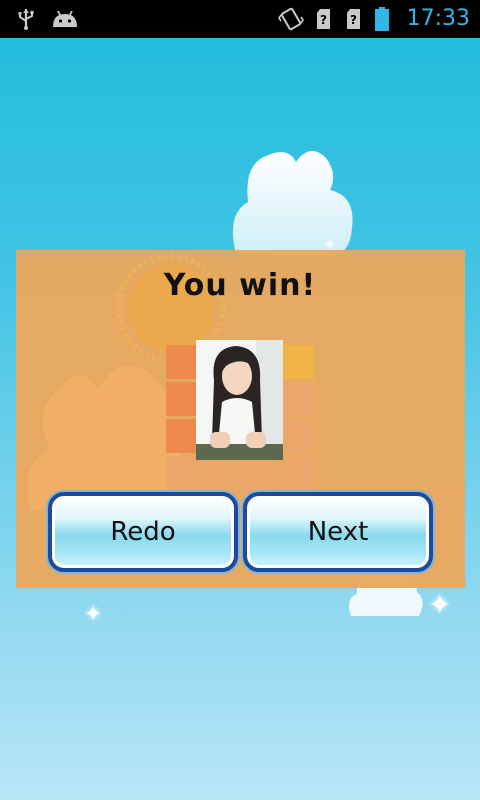 The width and height of the screenshot is (480, 800). I want to click on redo-button: Redo, so click(143, 532).